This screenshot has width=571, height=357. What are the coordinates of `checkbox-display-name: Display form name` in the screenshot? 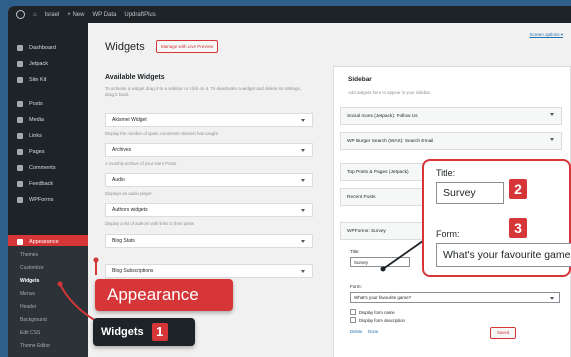 It's located at (372, 312).